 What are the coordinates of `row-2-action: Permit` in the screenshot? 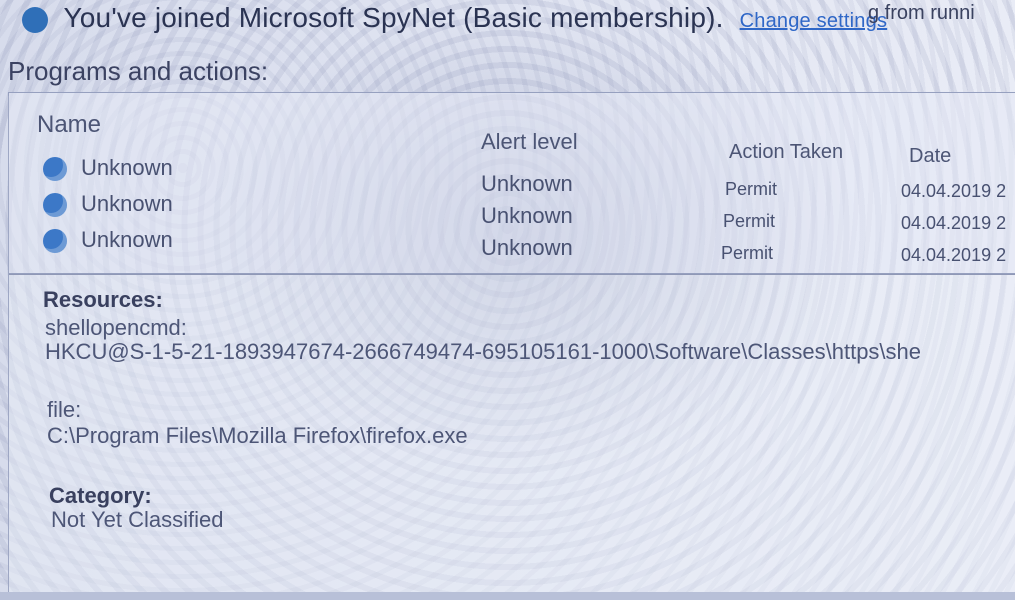 It's located at (749, 221).